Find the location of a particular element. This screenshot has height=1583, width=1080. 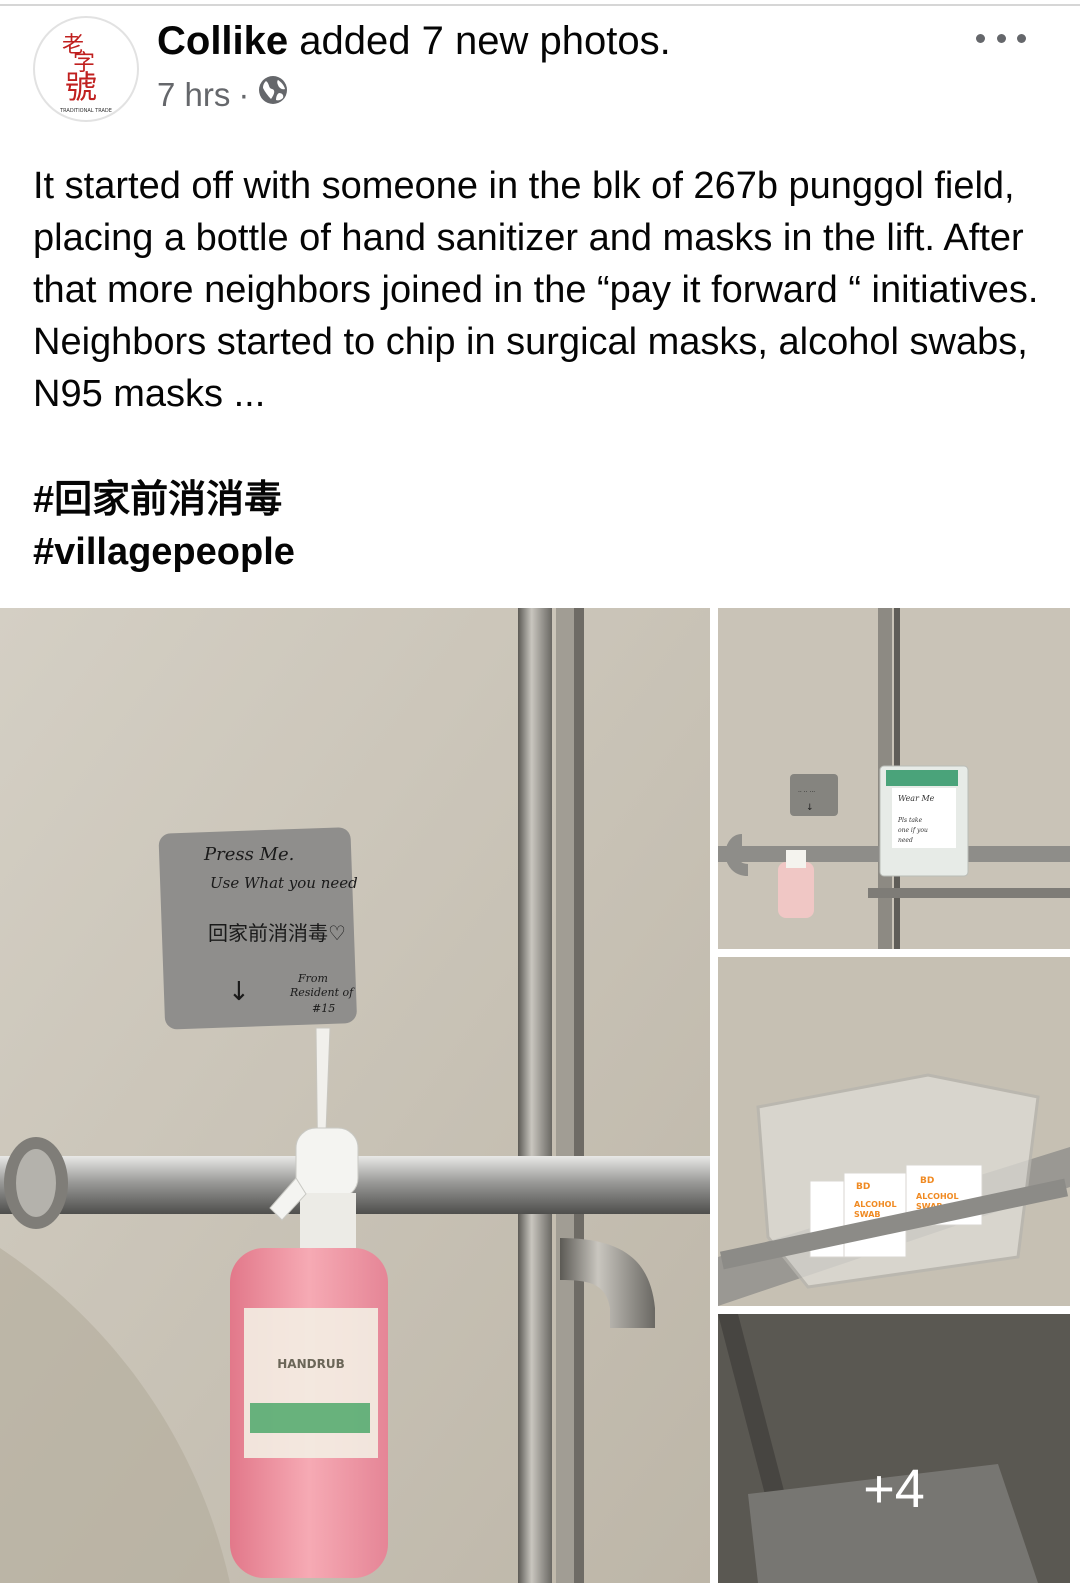

svg-text: TRADITIONAL TRADE is located at coordinates (85, 111).